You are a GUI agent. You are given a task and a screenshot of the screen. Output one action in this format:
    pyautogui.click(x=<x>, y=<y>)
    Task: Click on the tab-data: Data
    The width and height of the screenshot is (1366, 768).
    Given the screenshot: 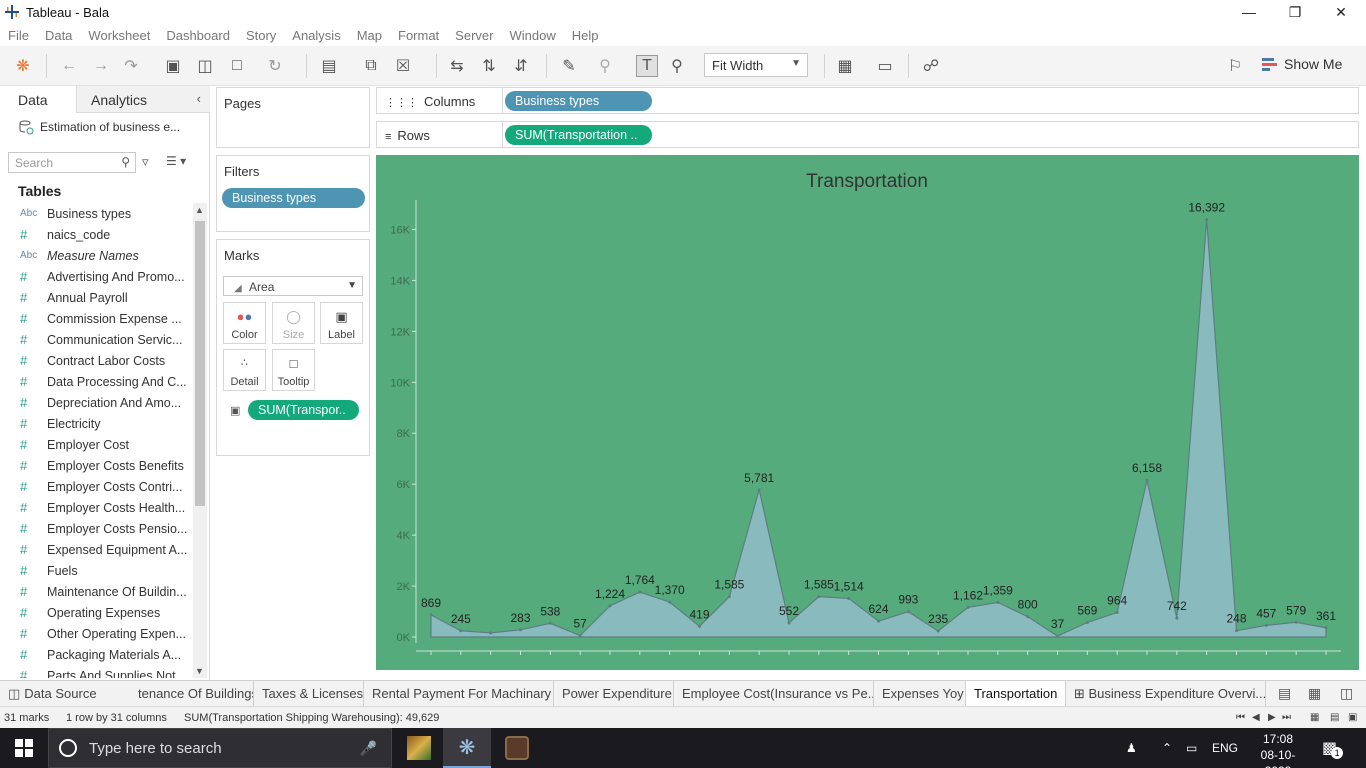 What is the action you would take?
    pyautogui.click(x=38, y=99)
    